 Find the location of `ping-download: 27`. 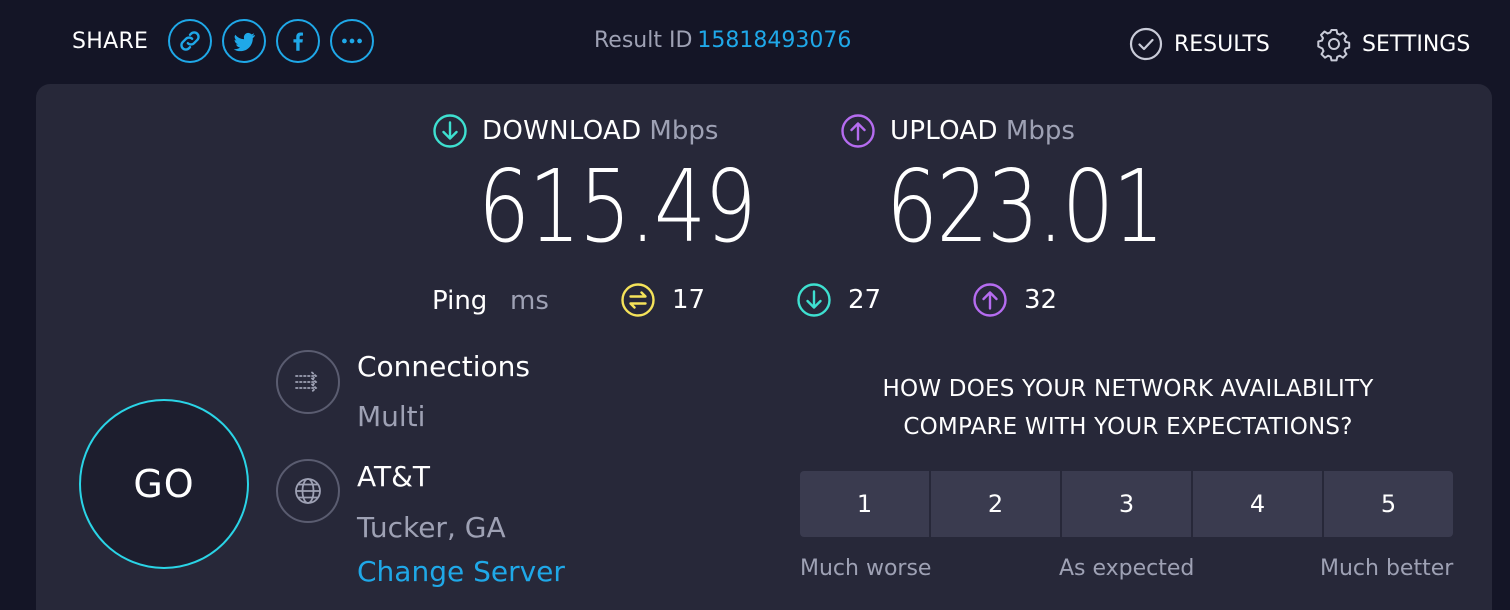

ping-download: 27 is located at coordinates (838, 300).